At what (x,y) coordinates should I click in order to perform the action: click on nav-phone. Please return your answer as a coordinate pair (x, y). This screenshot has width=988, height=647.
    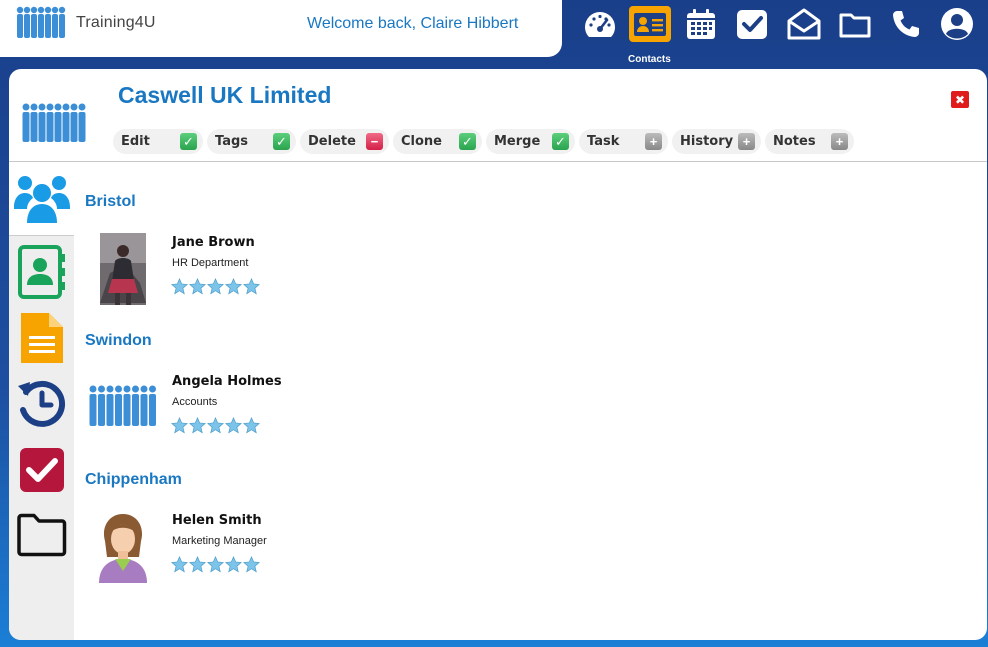
    Looking at the image, I should click on (906, 24).